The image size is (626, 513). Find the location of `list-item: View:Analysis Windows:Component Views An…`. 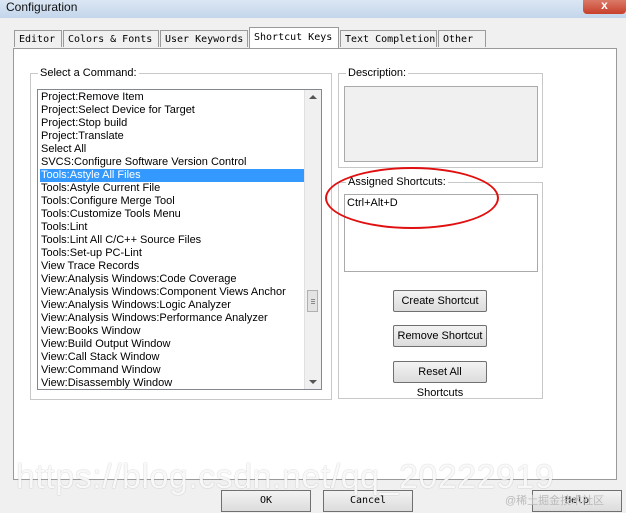

list-item: View:Analysis Windows:Component Views An… is located at coordinates (163, 292).